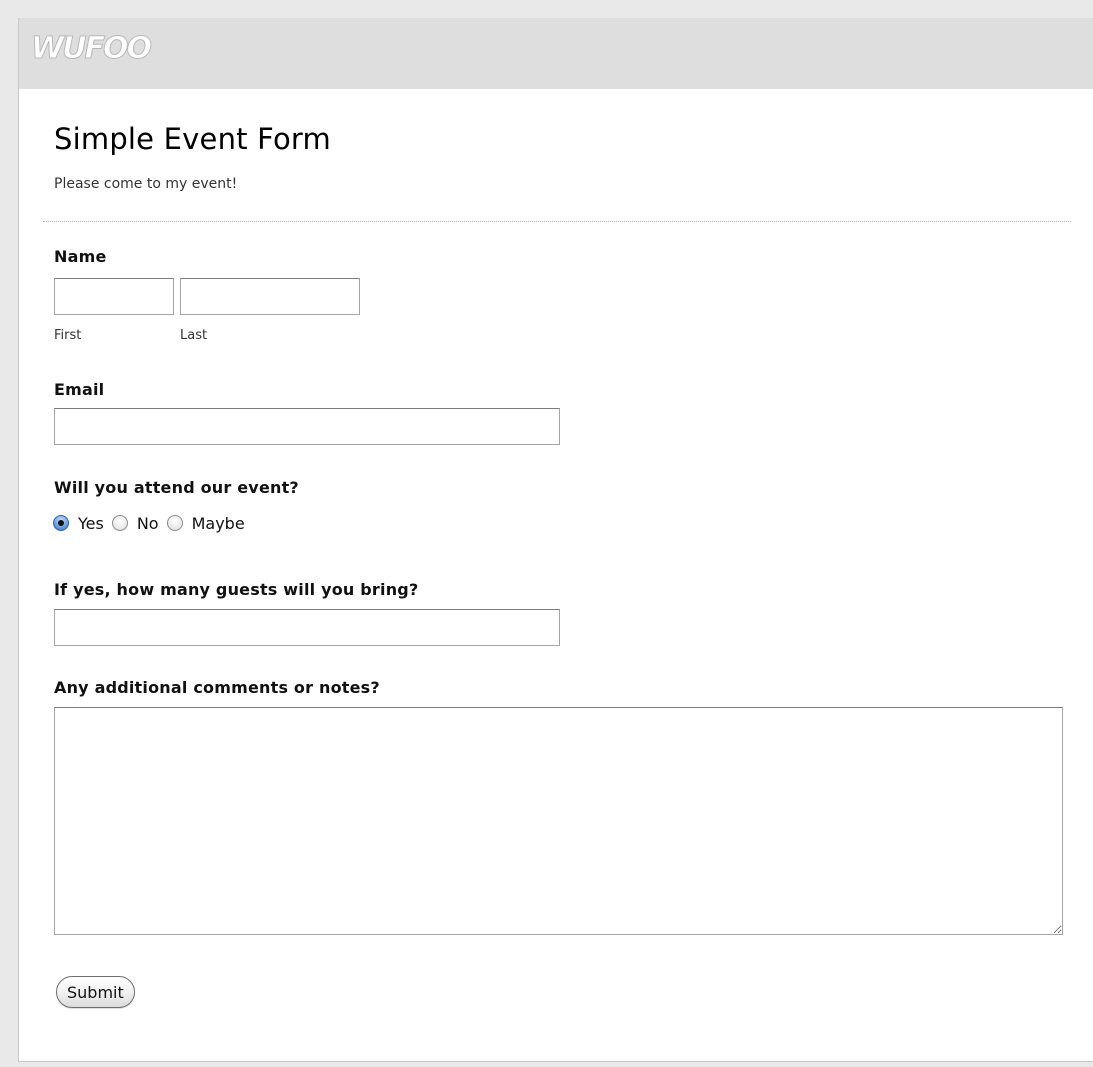  I want to click on radio-yes-label: Yes, so click(91, 523).